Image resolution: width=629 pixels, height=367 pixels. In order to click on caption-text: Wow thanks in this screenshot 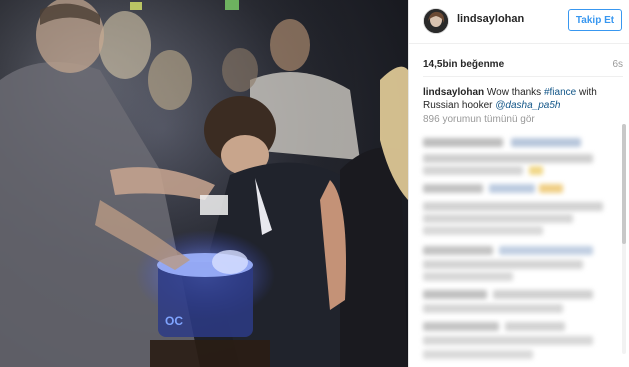, I will do `click(514, 92)`.